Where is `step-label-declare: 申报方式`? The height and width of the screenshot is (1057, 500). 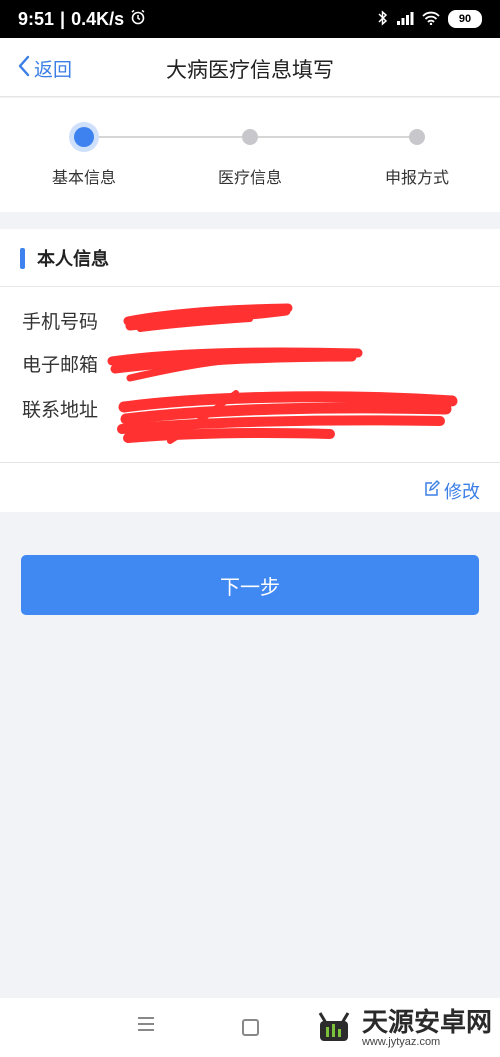
step-label-declare: 申报方式 is located at coordinates (417, 177).